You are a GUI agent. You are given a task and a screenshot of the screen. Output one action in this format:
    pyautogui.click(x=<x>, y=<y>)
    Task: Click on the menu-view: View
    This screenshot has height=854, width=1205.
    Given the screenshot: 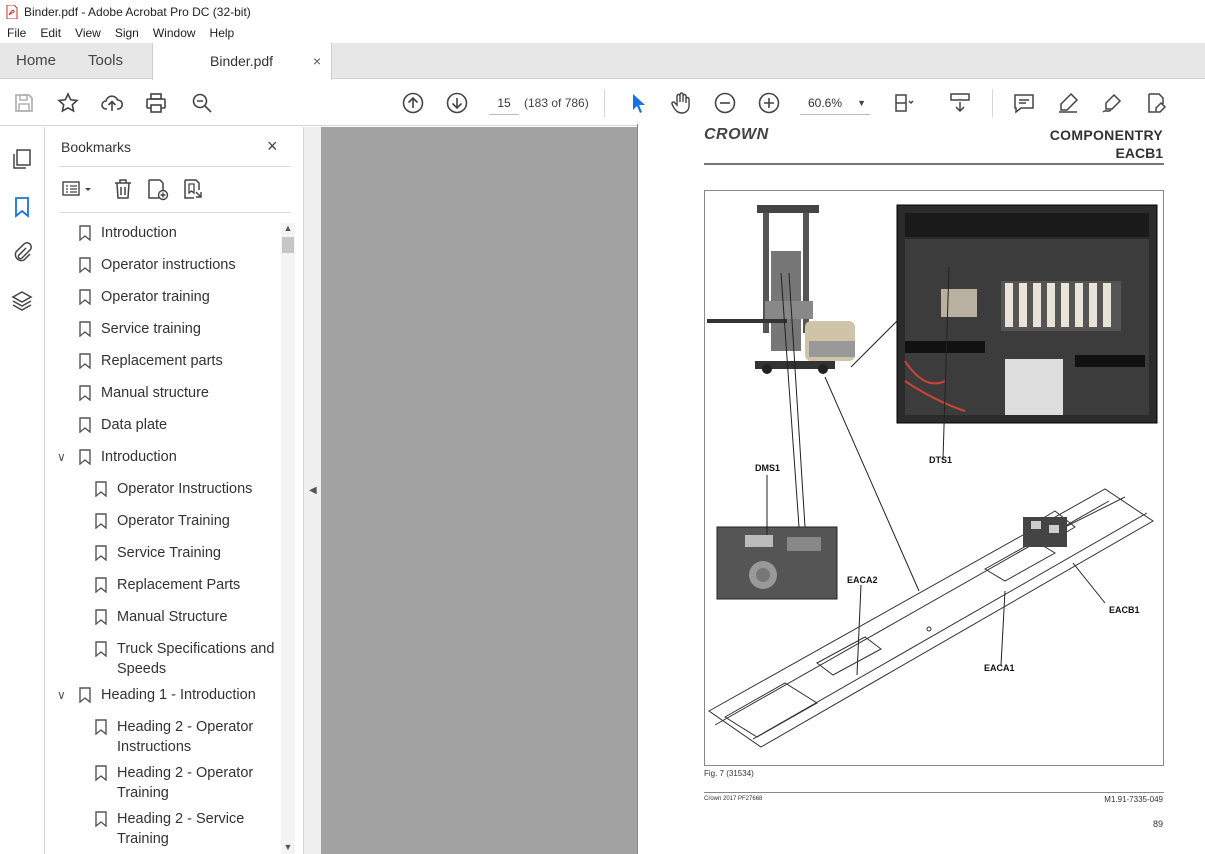 What is the action you would take?
    pyautogui.click(x=88, y=33)
    